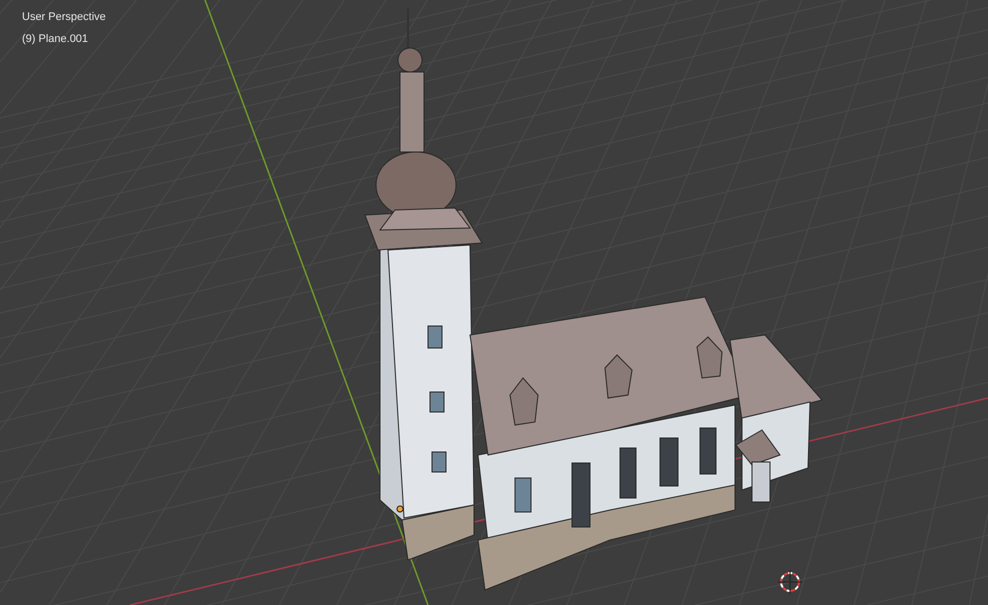  Describe the element at coordinates (56, 39) in the screenshot. I see `active-object-label: (9) Plane.001` at that location.